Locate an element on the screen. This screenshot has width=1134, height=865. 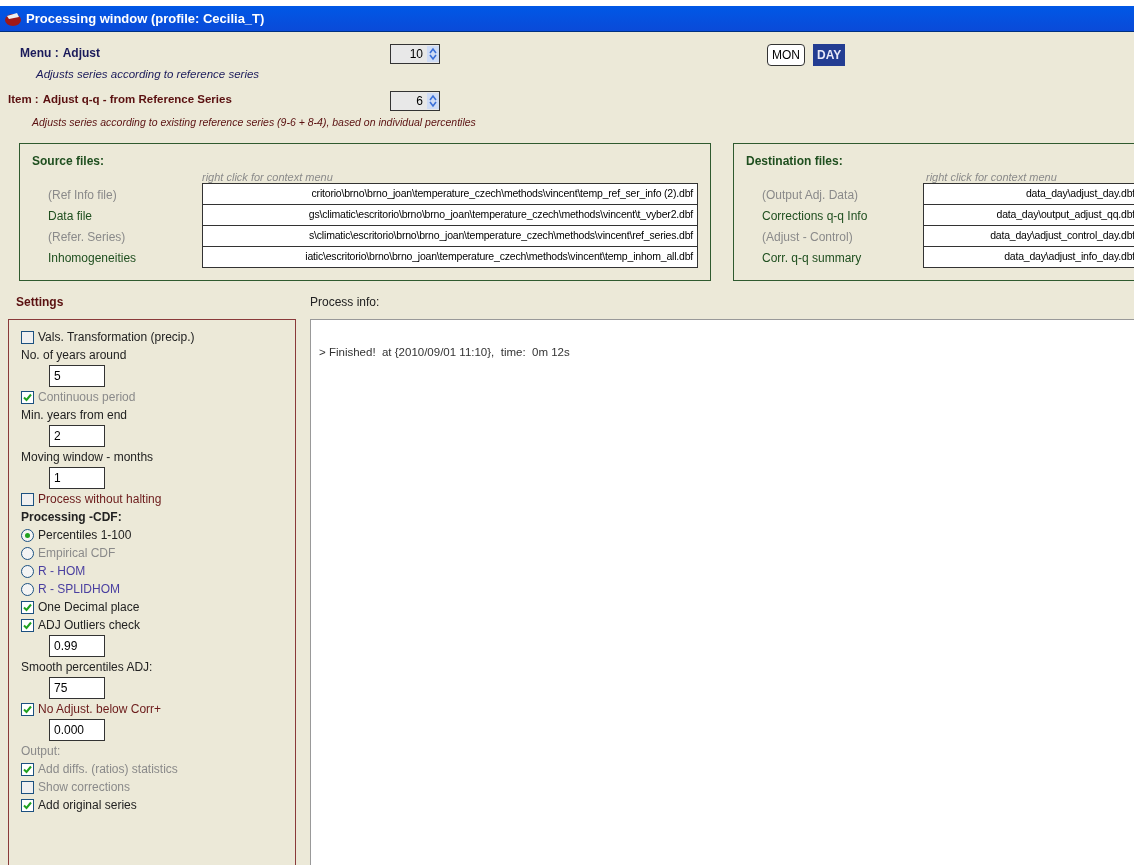
number-field: 0.000 is located at coordinates (77, 730).